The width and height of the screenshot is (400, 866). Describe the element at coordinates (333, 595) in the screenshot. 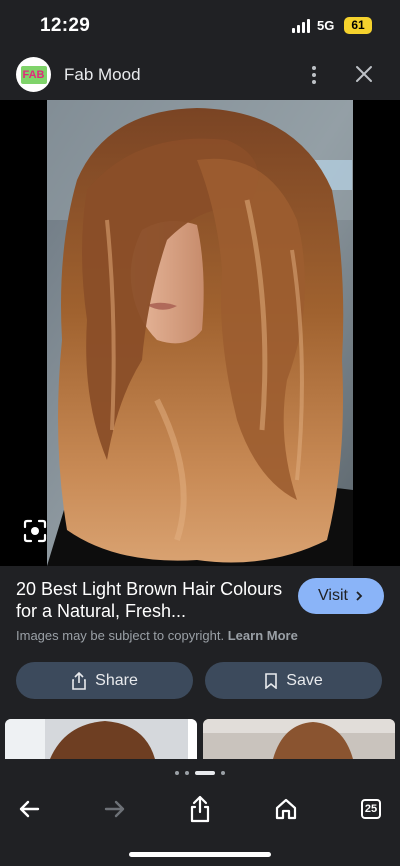

I see `visit-label: Visit` at that location.